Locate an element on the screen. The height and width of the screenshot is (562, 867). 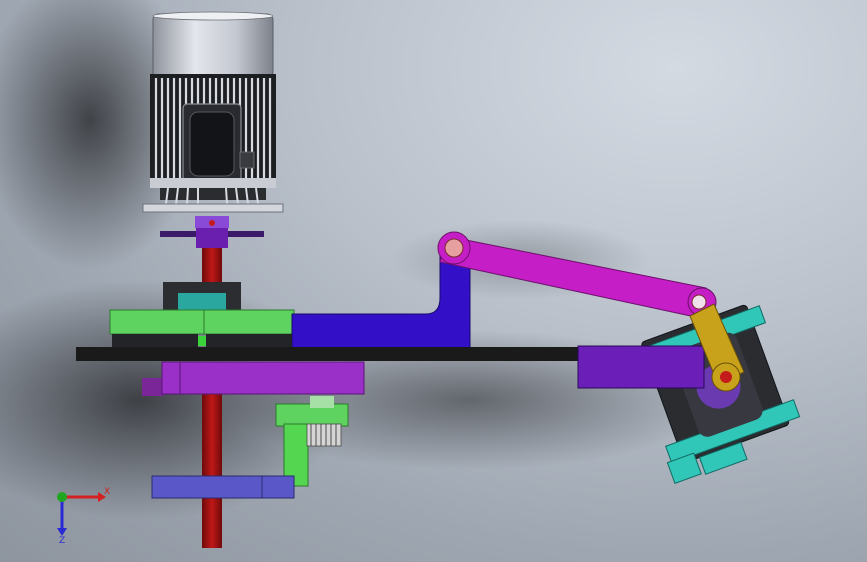
green-mounting-plate is located at coordinates (202, 322).